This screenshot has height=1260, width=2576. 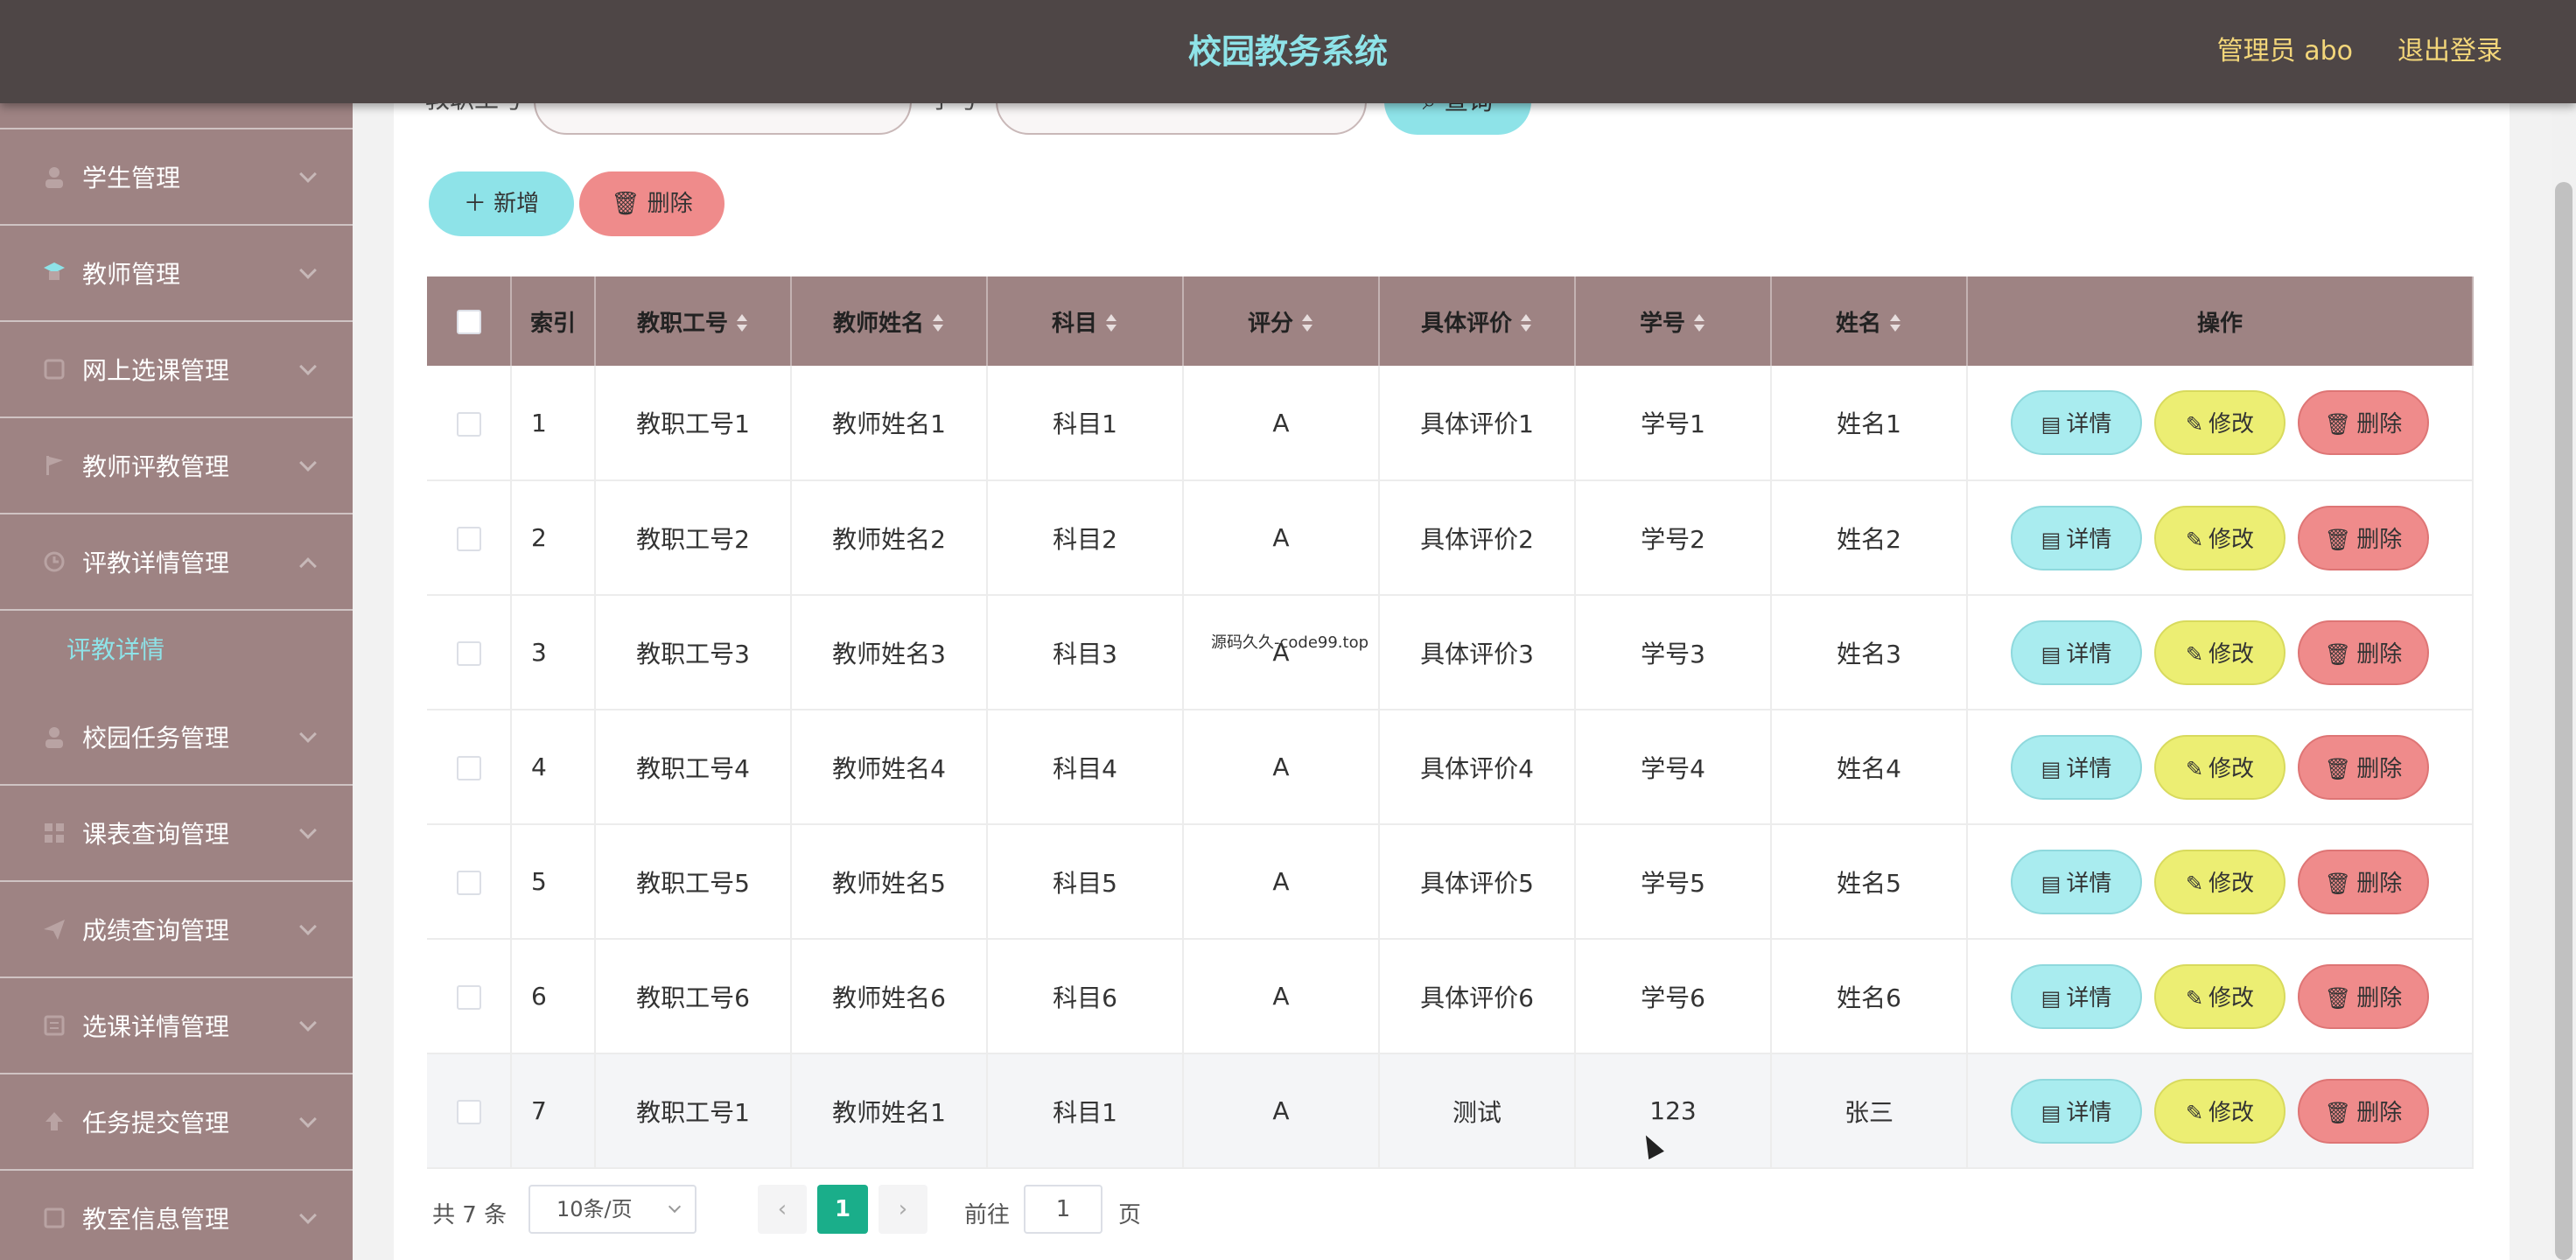 I want to click on cell-comment: 具体评价5, so click(x=1477, y=882).